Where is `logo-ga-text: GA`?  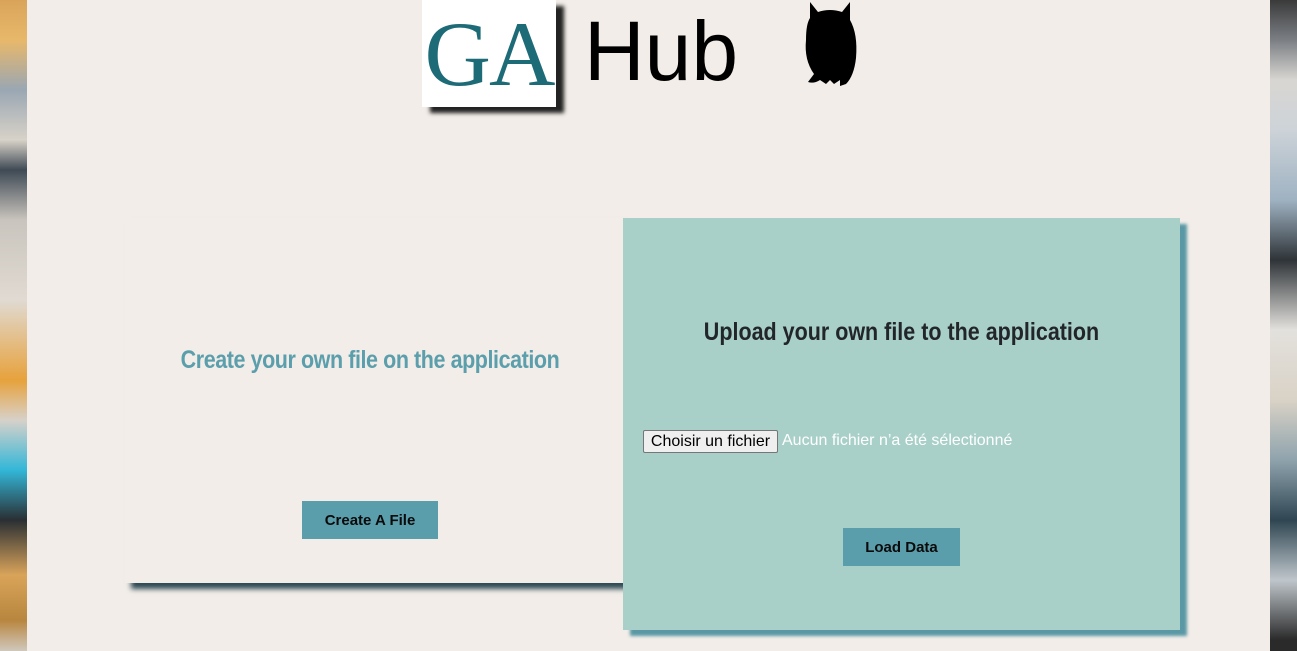
logo-ga-text: GA is located at coordinates (490, 53).